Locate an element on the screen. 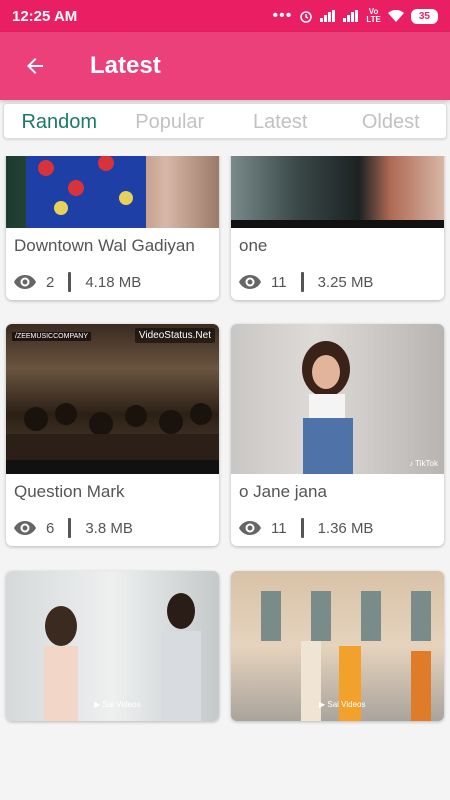 The height and width of the screenshot is (800, 450). view-count: 6 is located at coordinates (50, 528).